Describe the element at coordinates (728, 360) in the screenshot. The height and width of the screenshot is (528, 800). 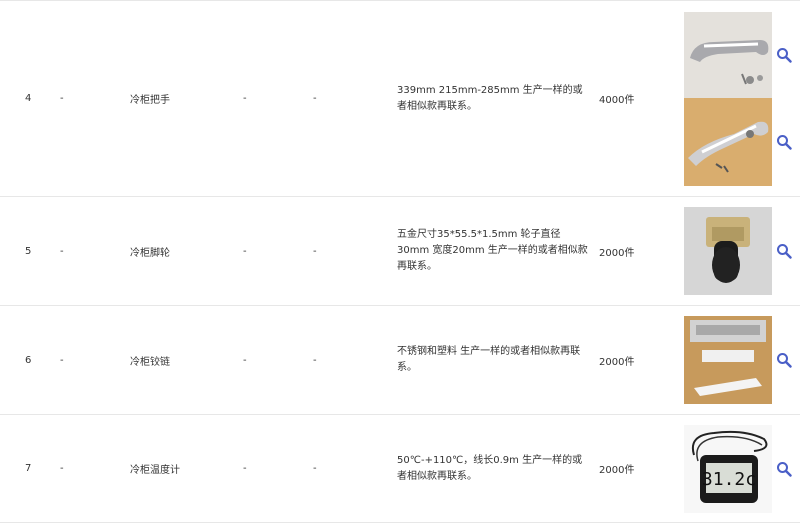
I see `hinge-parts-photo` at that location.